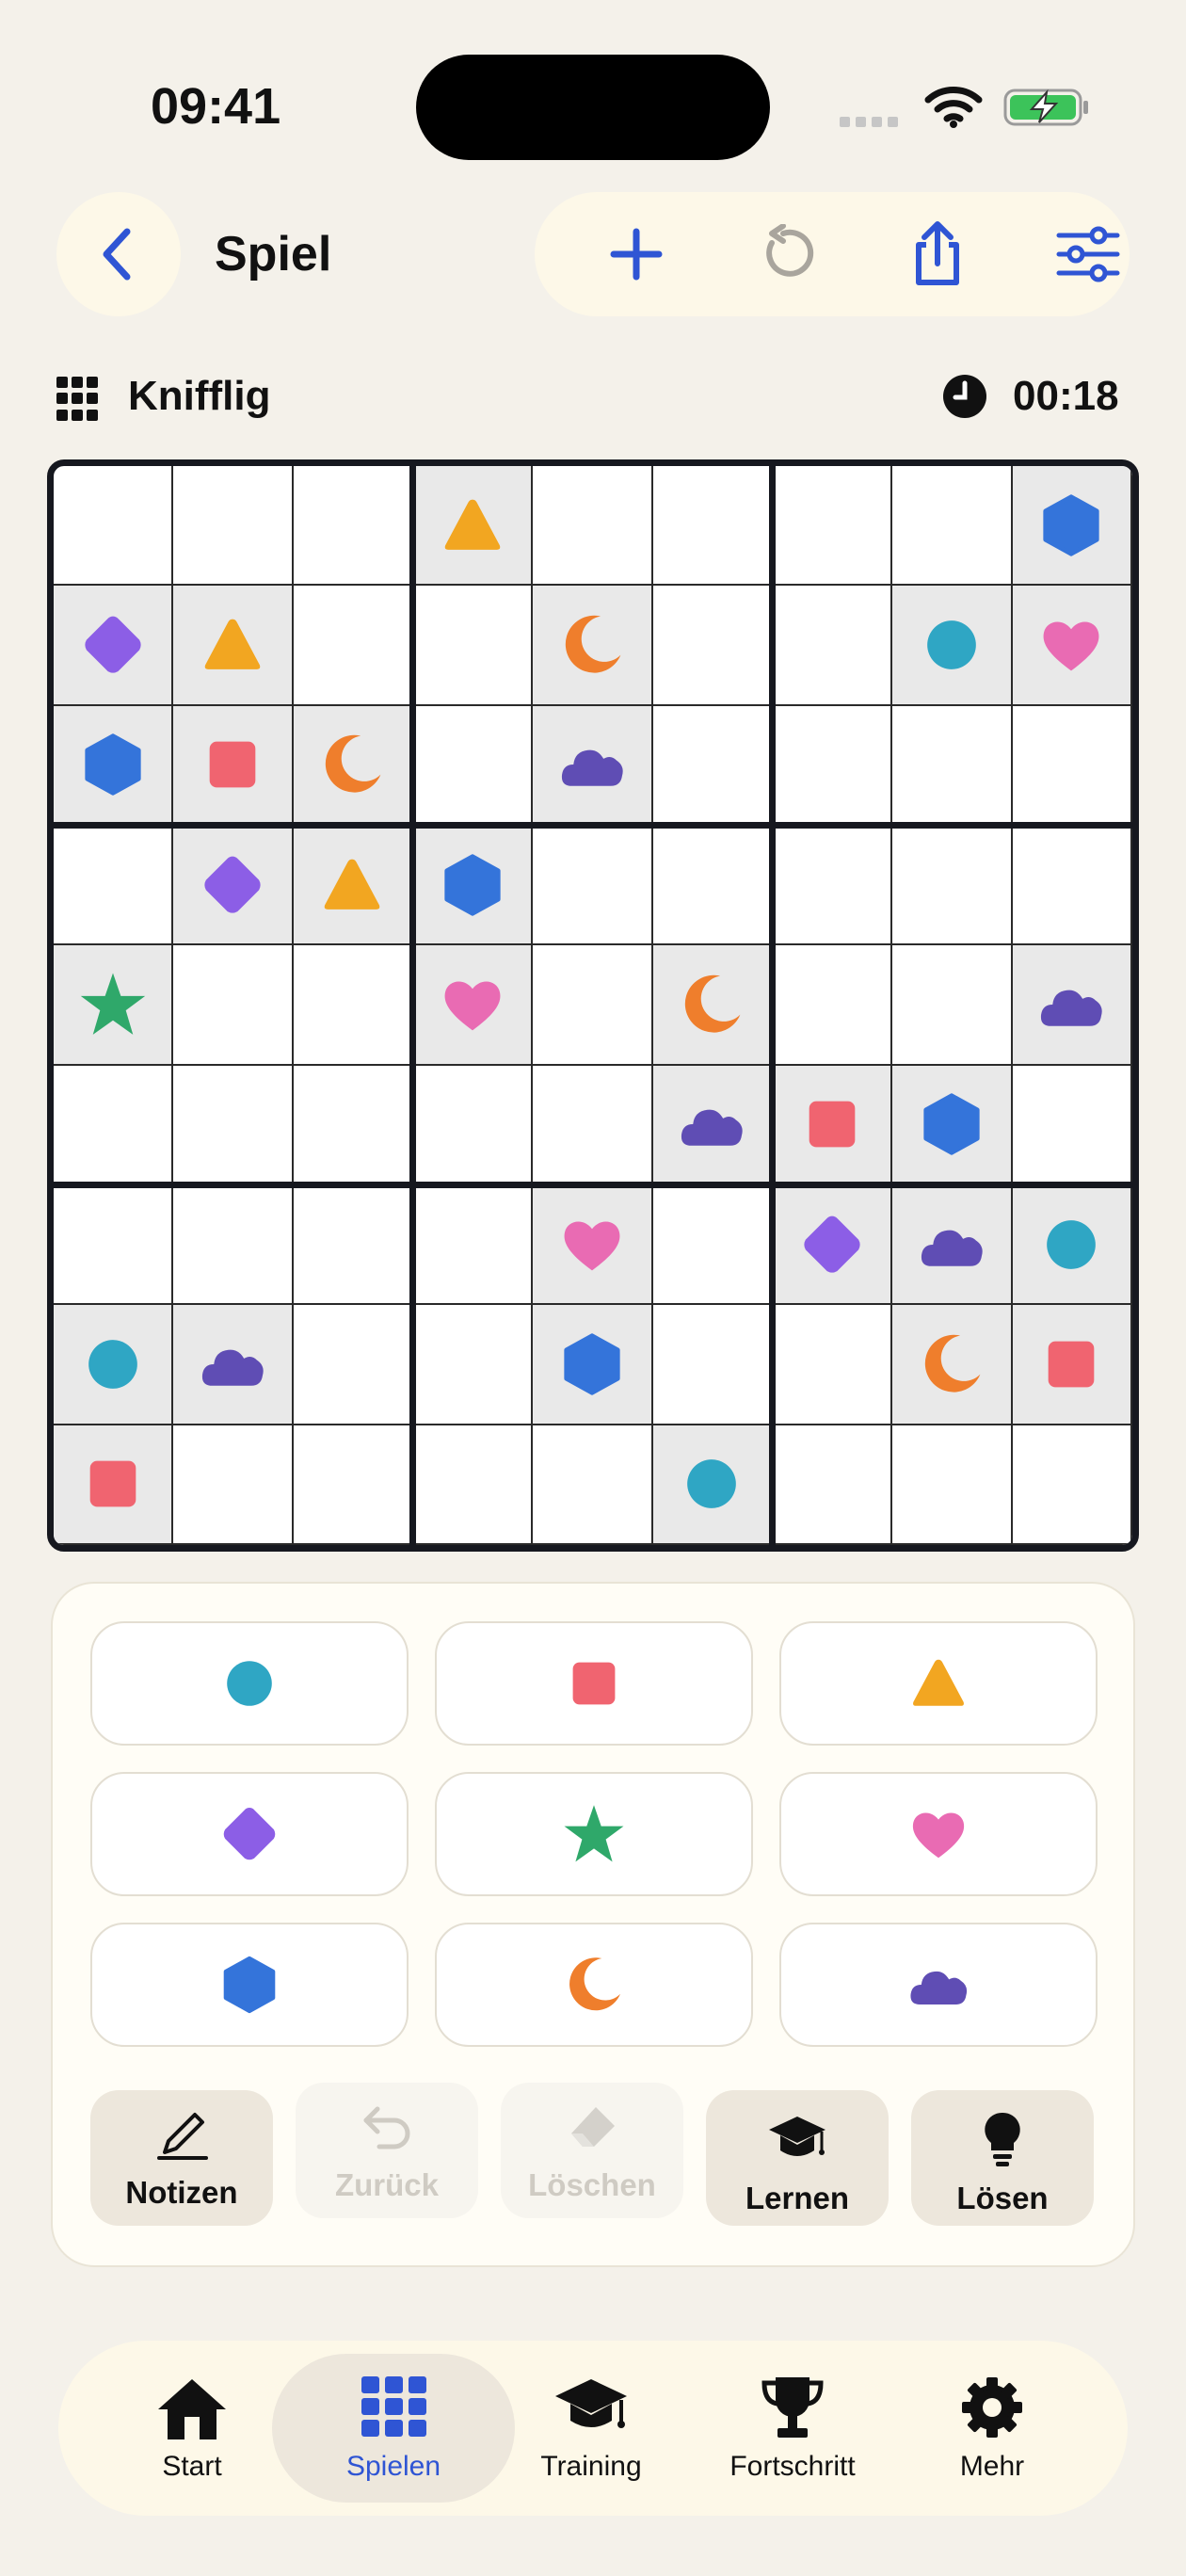 This screenshot has width=1186, height=2576. I want to click on action-notizen-button: Notizen, so click(181, 2158).